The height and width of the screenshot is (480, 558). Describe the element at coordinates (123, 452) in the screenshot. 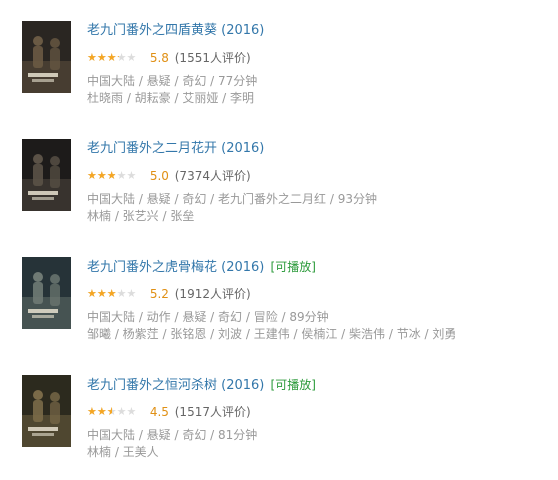

I see `movie-cast: 林楠 / 王美人` at that location.